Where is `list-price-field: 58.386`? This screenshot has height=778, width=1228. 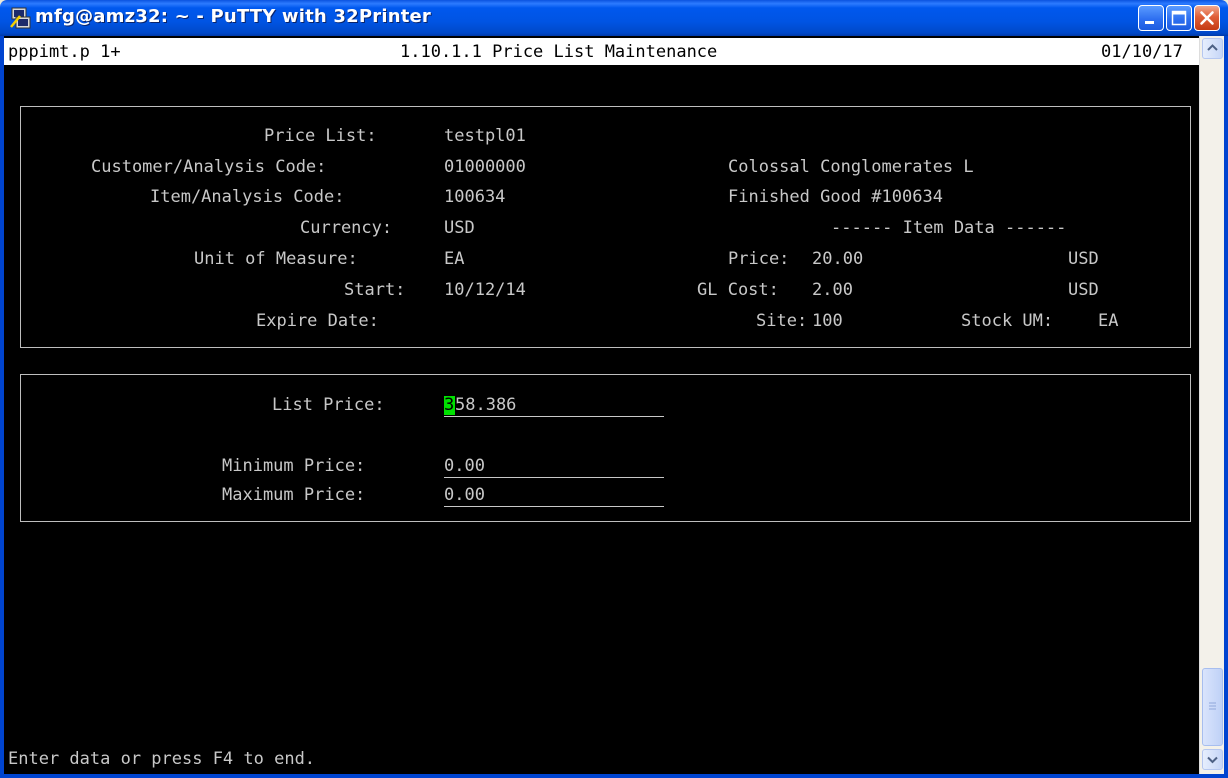
list-price-field: 58.386 is located at coordinates (485, 405).